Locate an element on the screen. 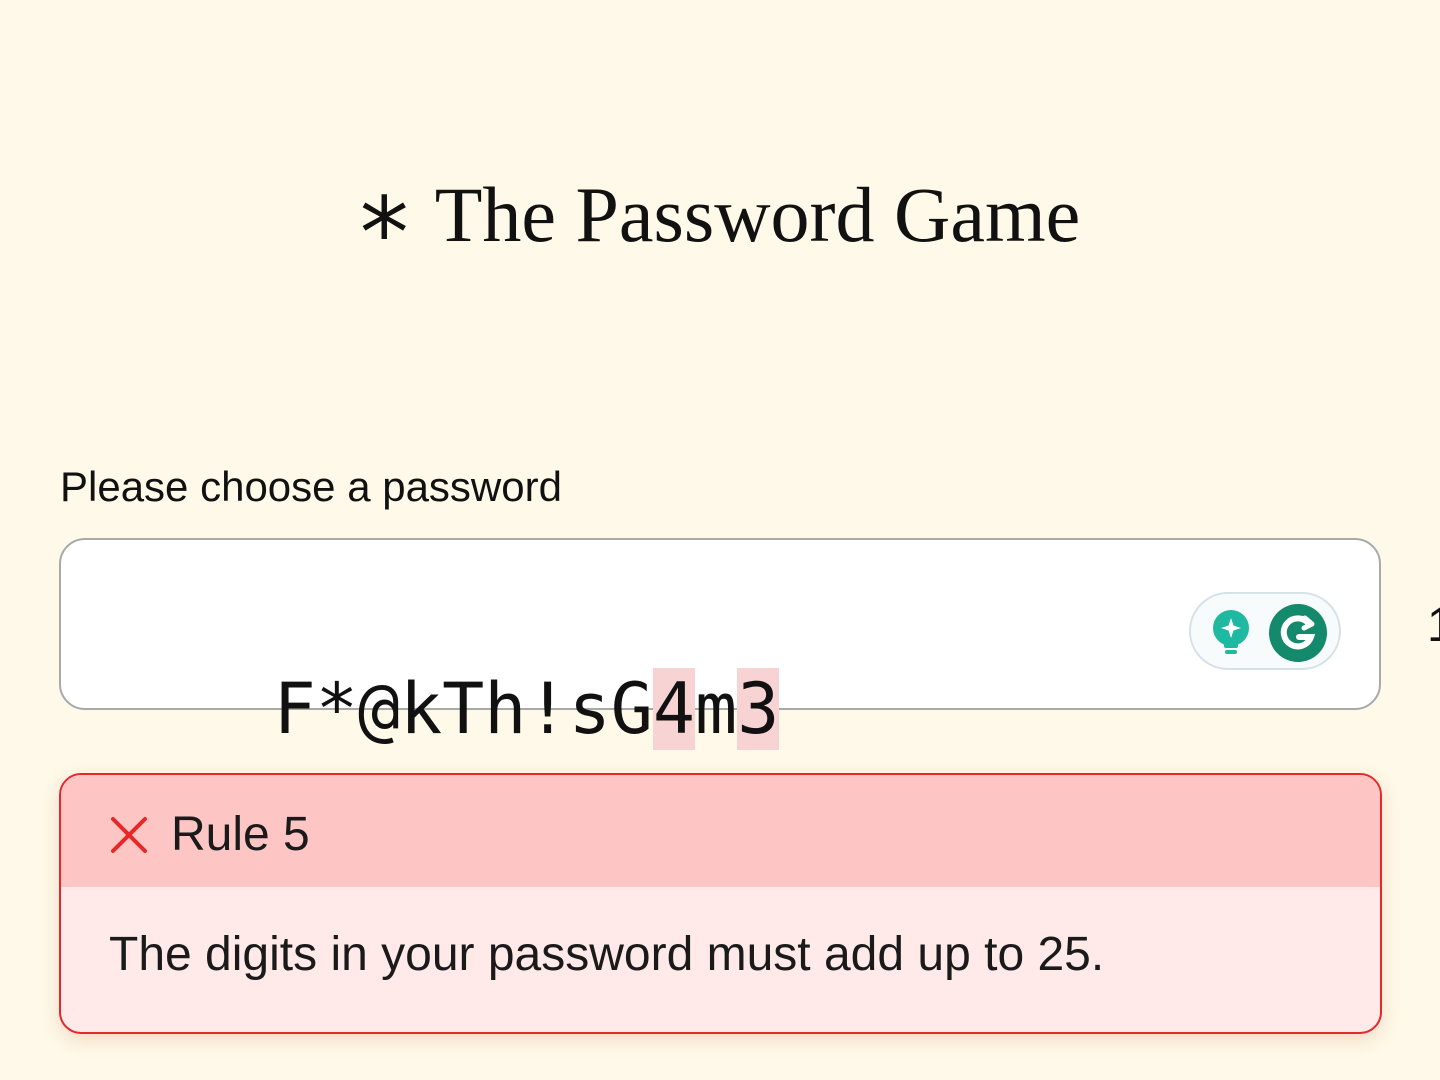 This screenshot has height=1080, width=1440. page-title: * The Password Game is located at coordinates (720, 226).